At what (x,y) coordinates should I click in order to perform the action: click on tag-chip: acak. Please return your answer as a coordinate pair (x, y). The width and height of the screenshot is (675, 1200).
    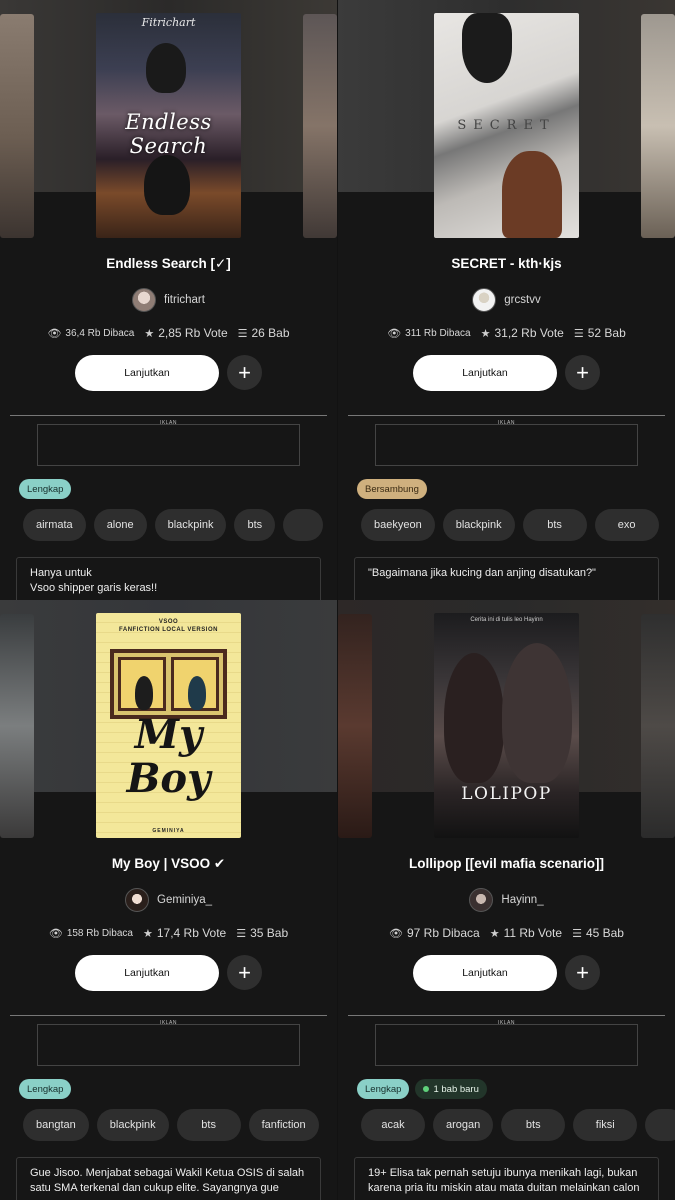
    Looking at the image, I should click on (393, 1125).